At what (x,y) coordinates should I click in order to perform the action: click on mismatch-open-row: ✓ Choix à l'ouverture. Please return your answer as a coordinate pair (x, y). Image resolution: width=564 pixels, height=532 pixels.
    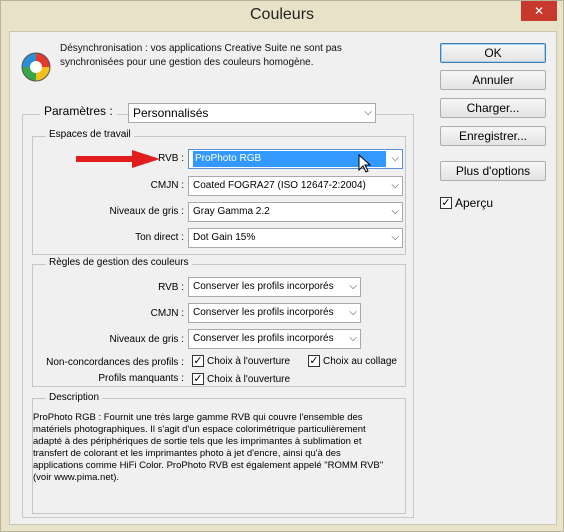
    Looking at the image, I should click on (241, 361).